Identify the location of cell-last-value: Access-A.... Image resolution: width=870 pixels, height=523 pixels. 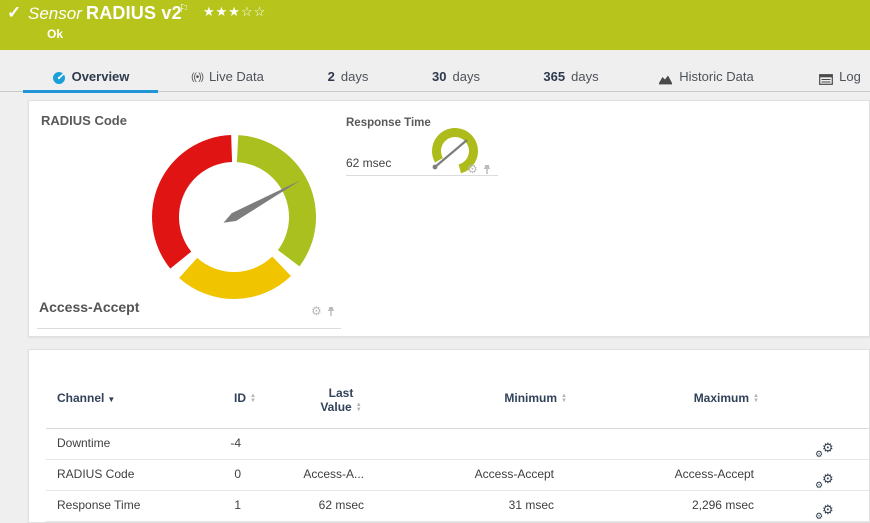
(333, 474).